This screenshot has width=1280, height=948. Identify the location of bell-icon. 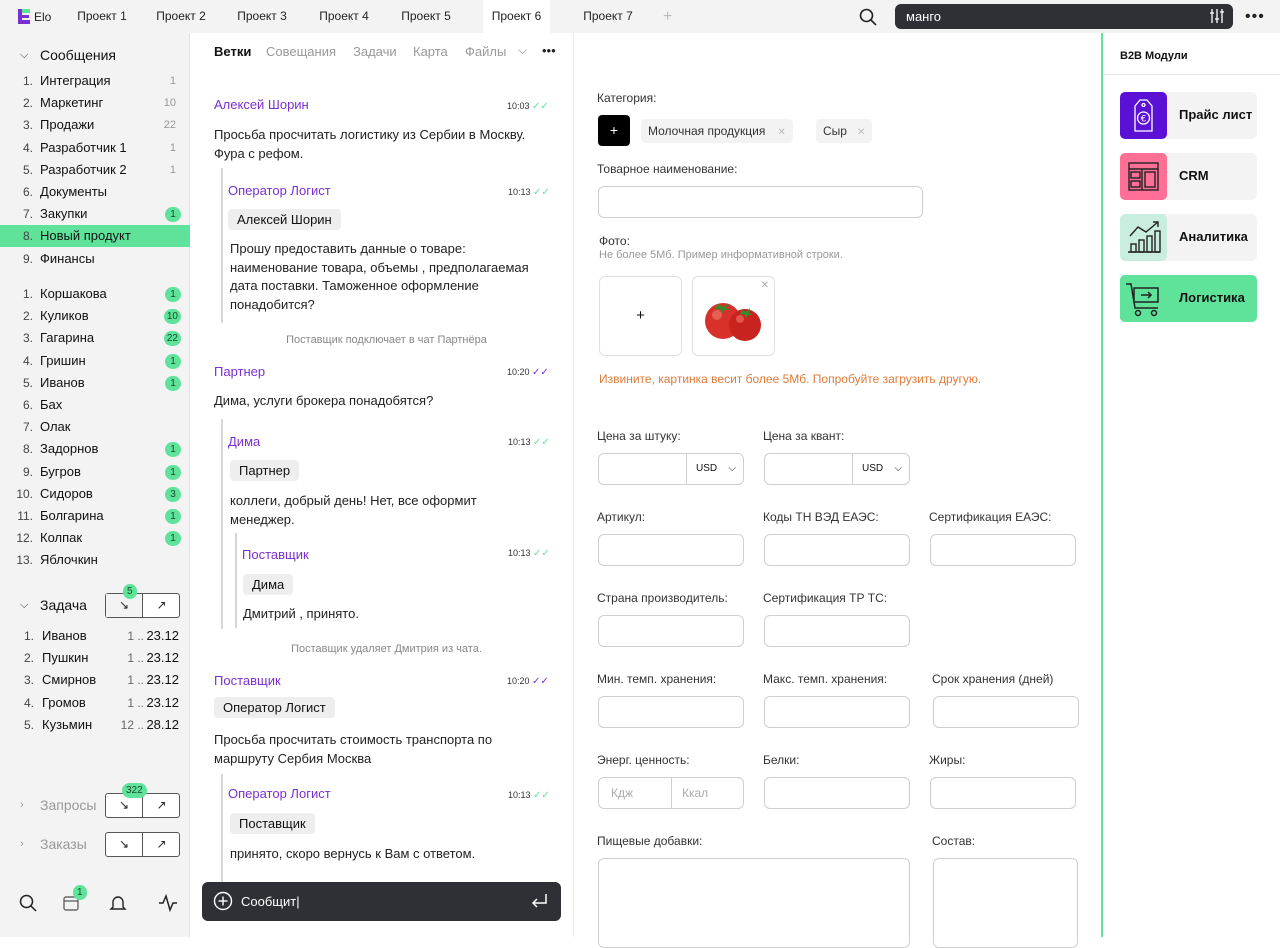
(118, 903).